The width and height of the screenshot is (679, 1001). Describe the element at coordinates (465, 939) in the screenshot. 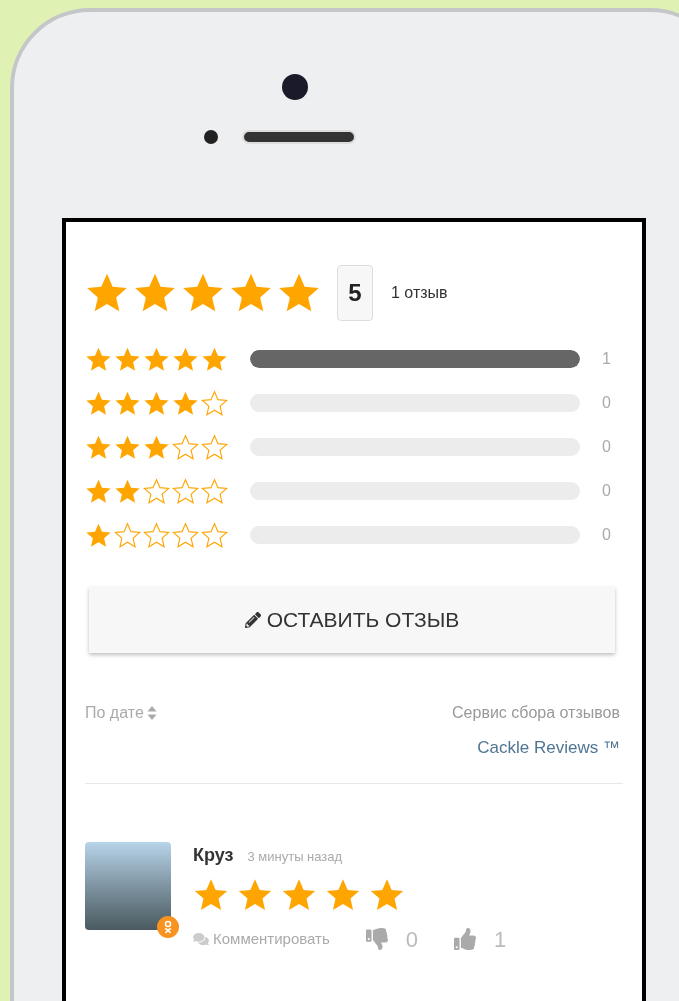

I see `thumbs-up-icon` at that location.